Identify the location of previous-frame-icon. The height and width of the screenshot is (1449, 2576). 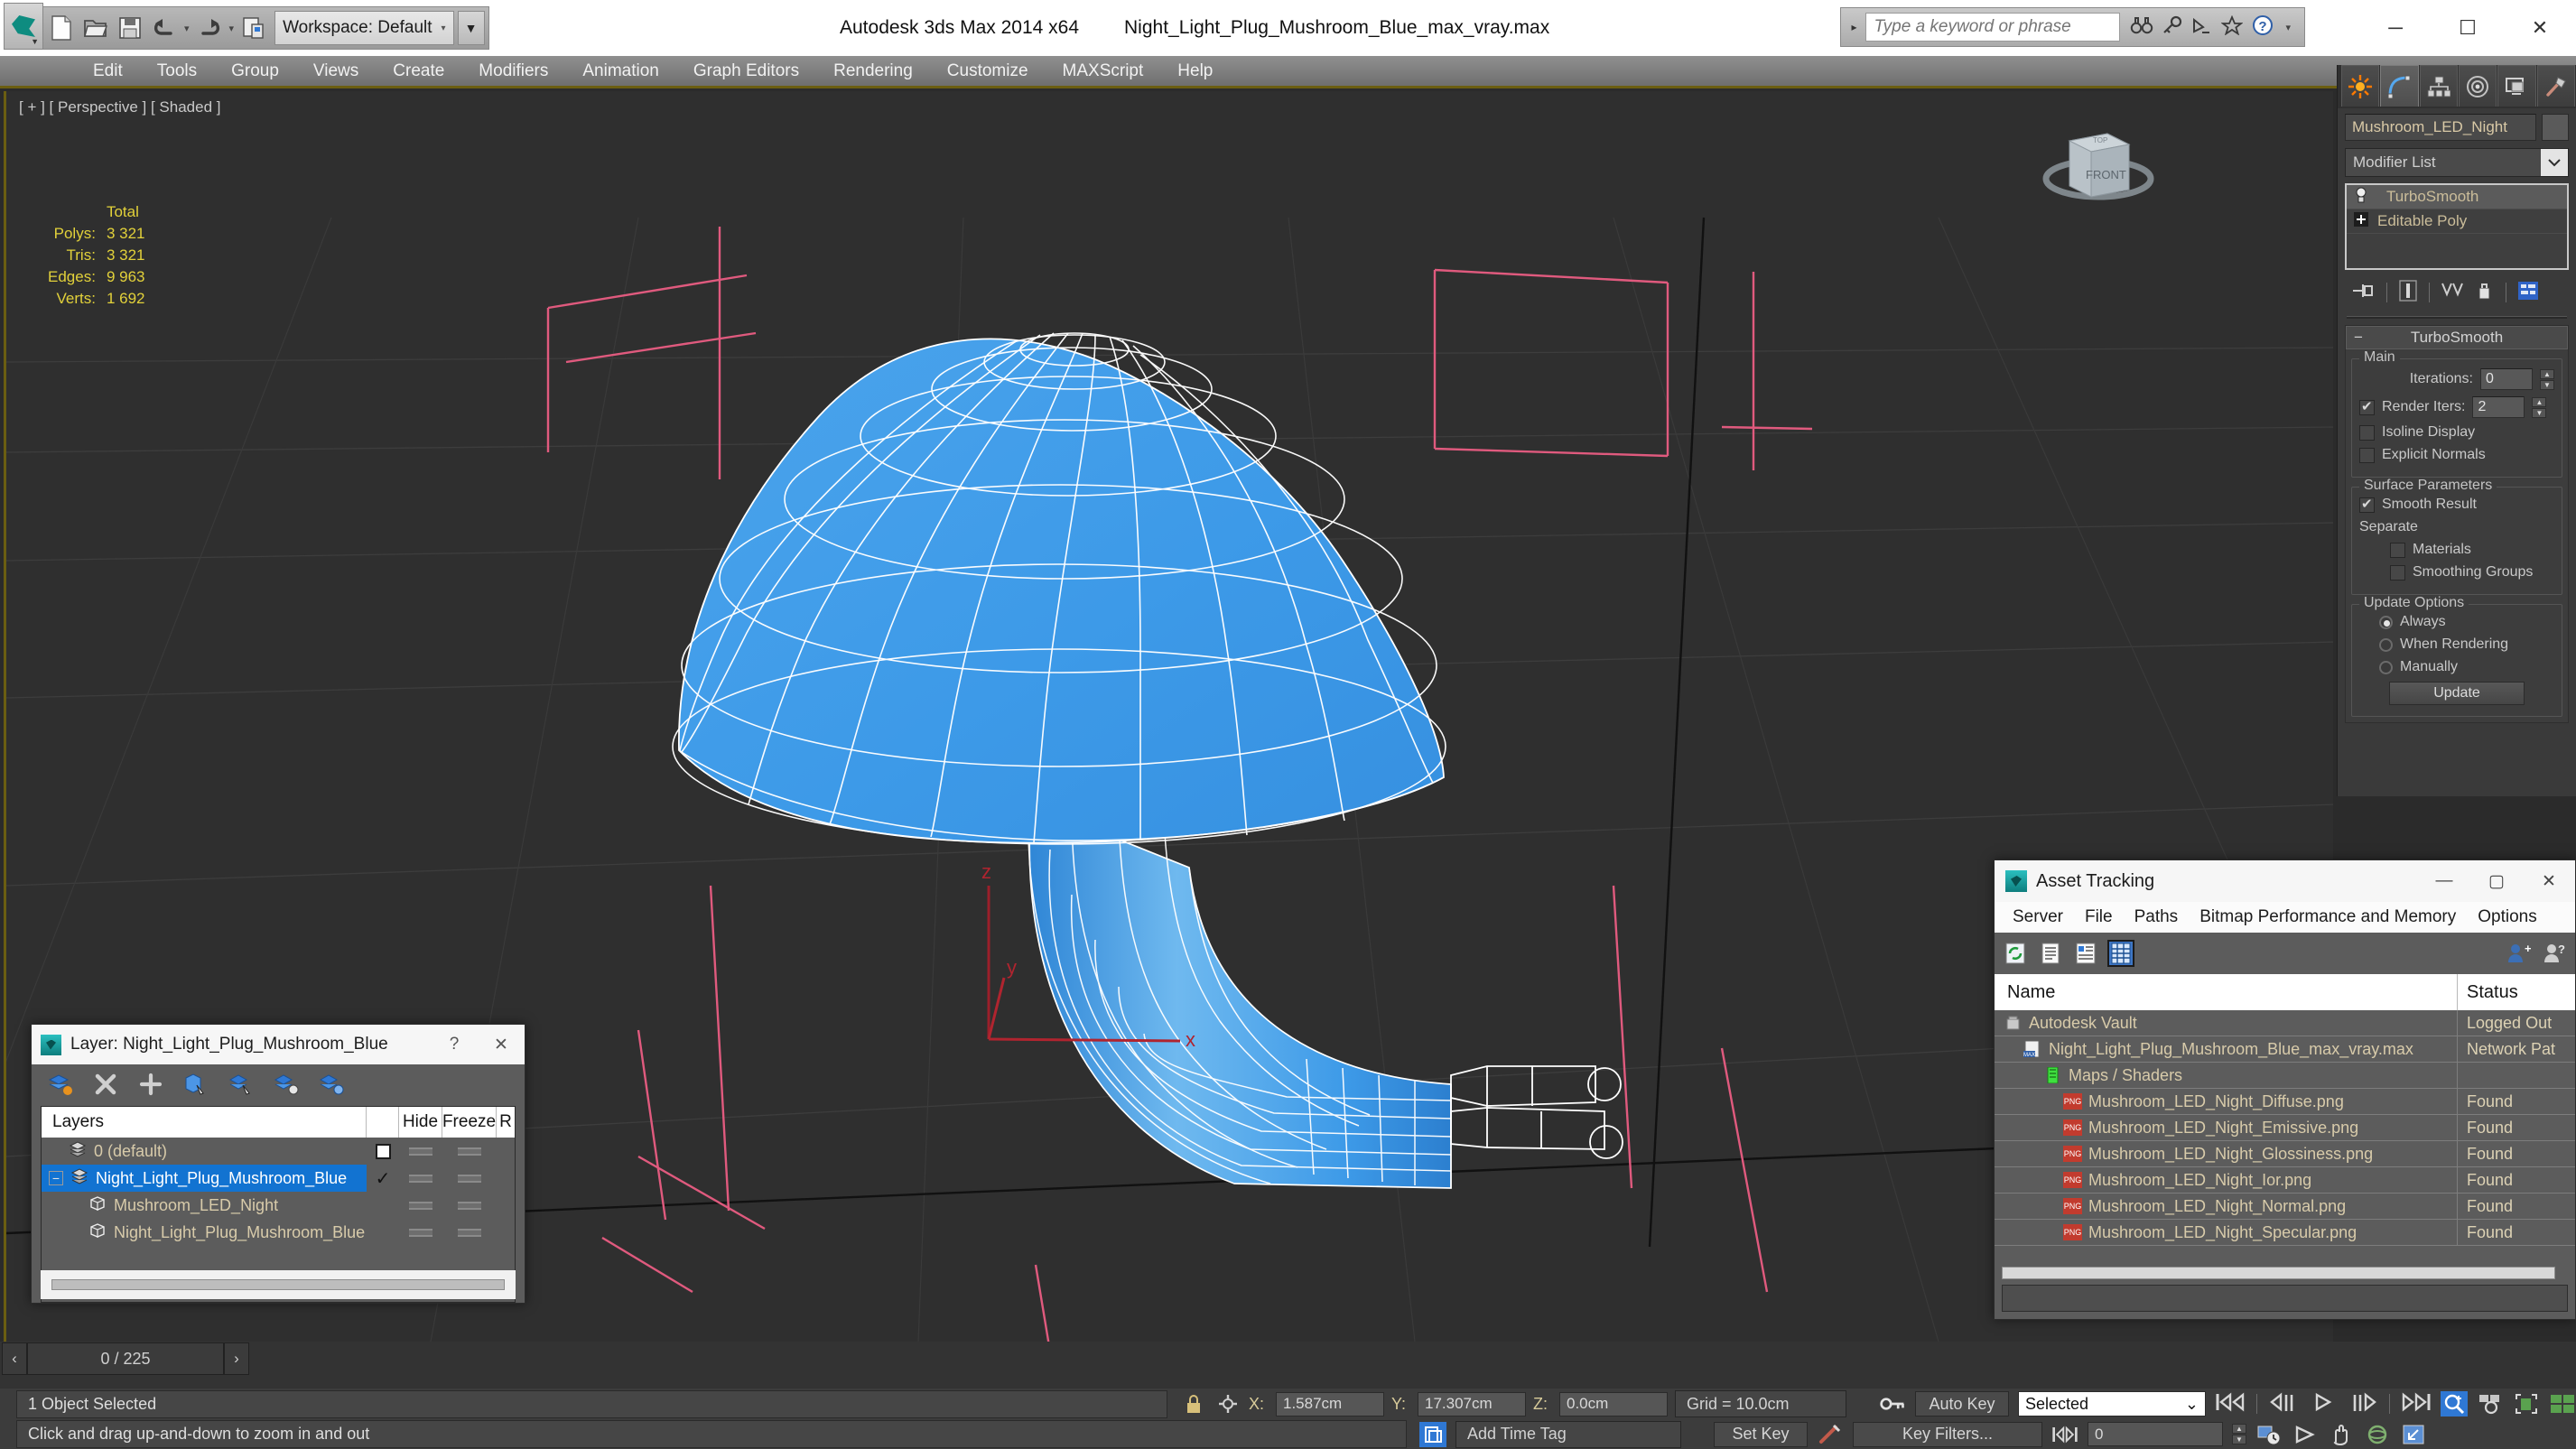
(2283, 1404).